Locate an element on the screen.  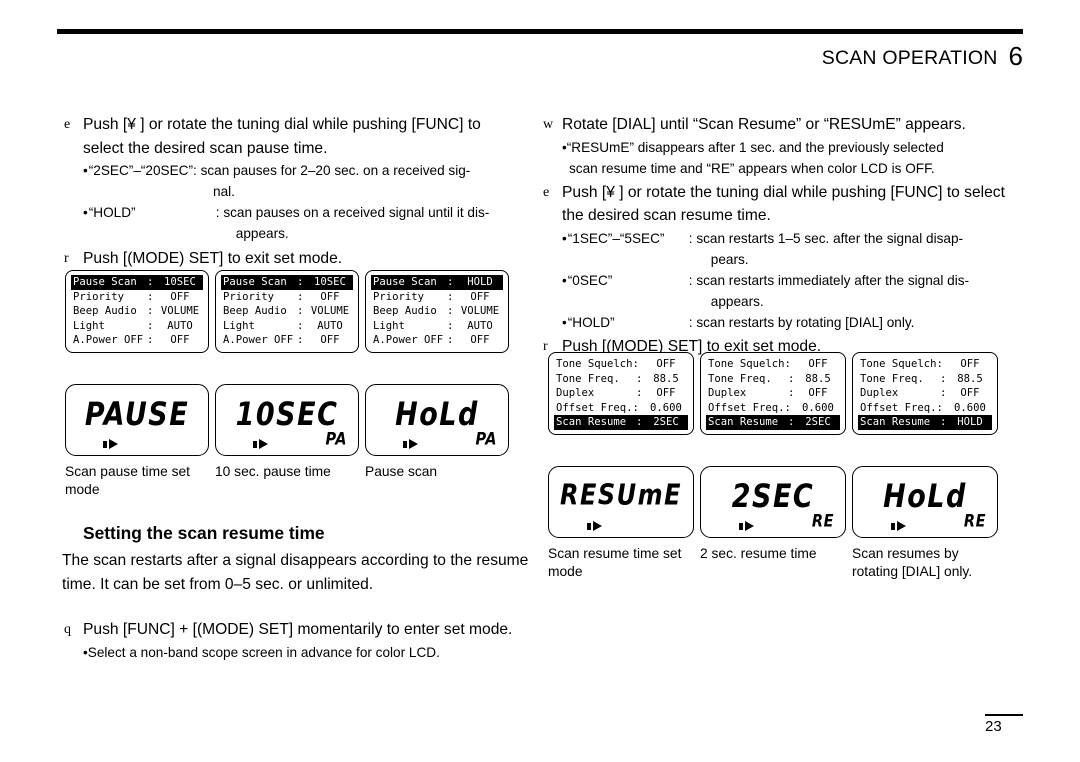
resume-segment-figure: 2SEC RE 2 sec. resume time is located at coordinates (773, 523).